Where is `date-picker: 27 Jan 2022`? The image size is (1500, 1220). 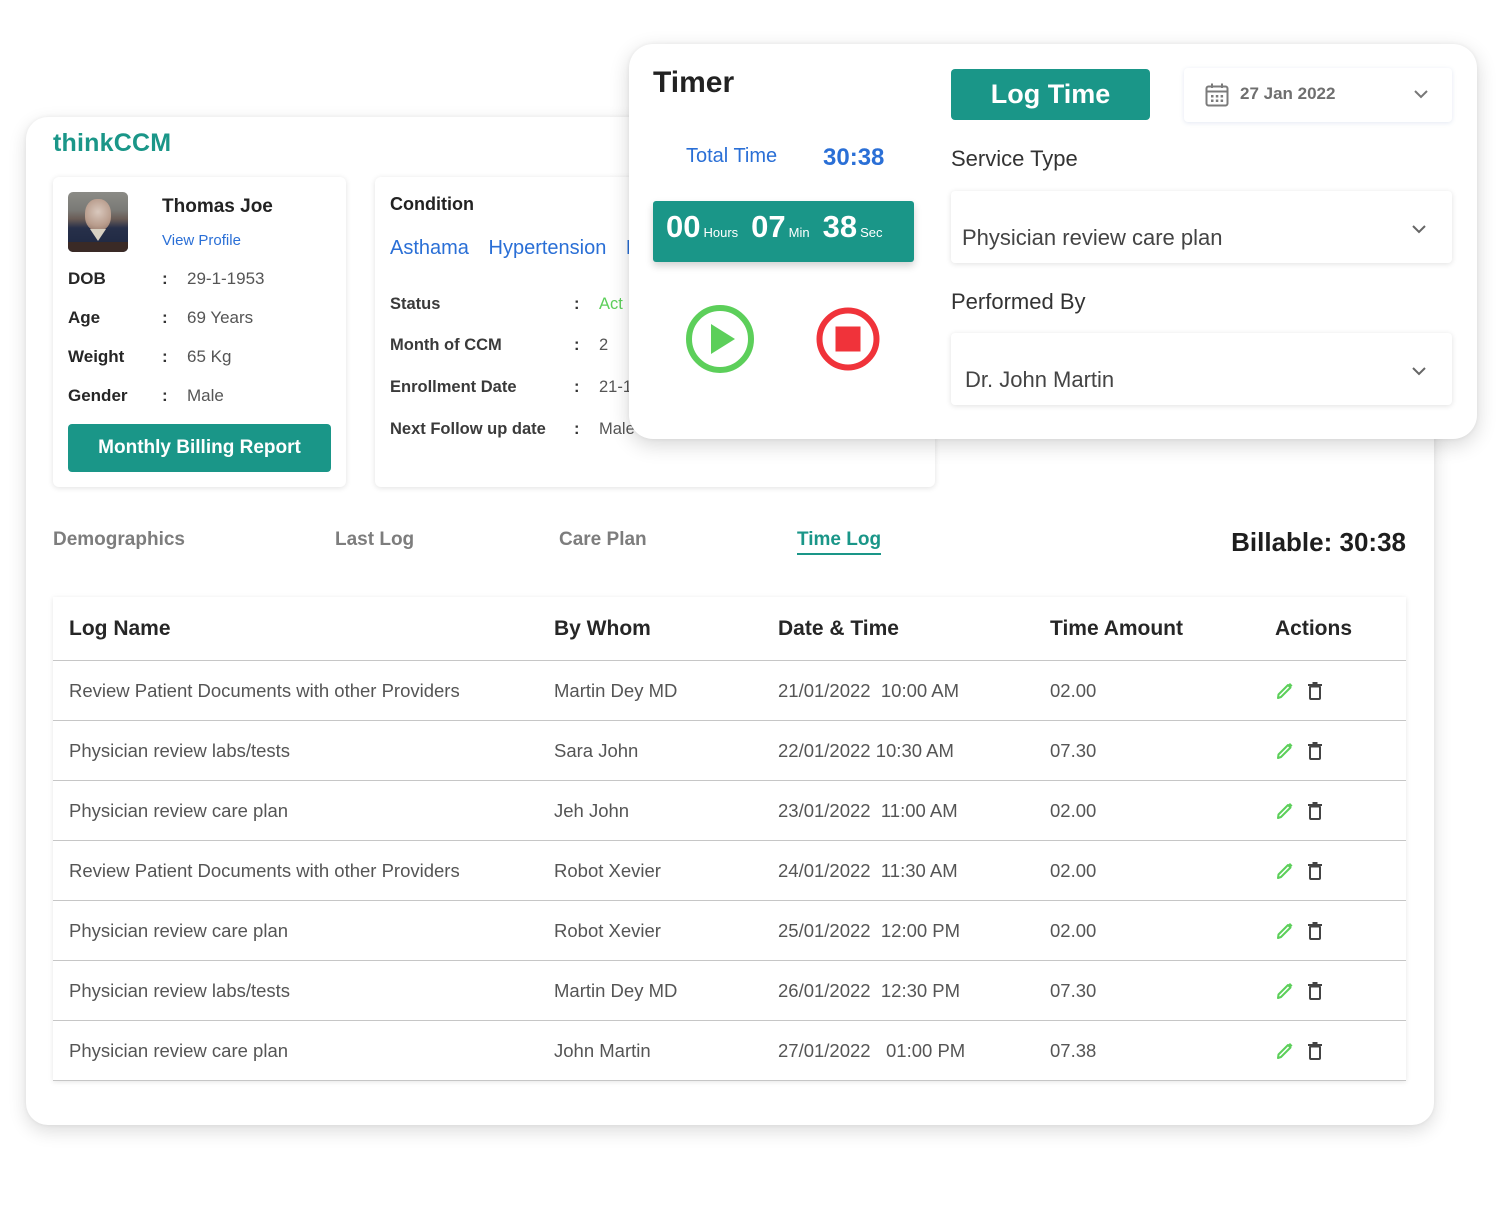 date-picker: 27 Jan 2022 is located at coordinates (1318, 95).